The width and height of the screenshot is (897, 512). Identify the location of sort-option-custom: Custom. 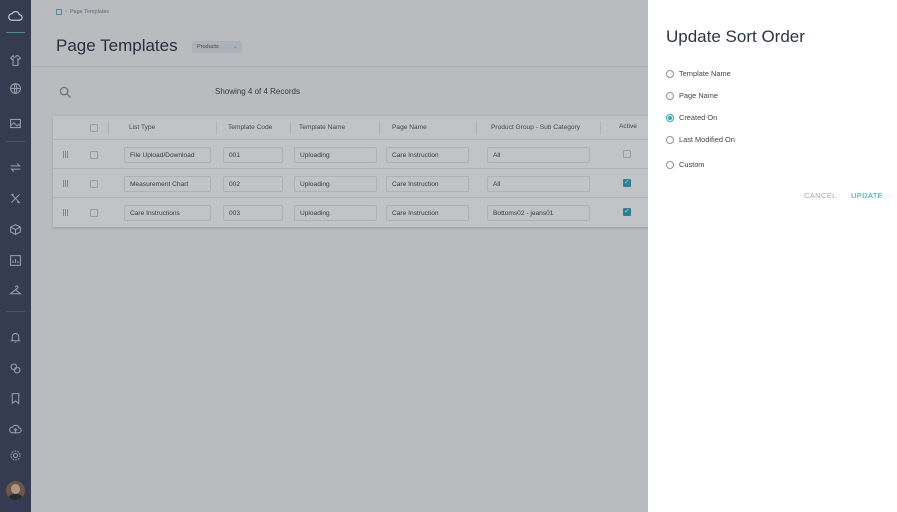
(685, 164).